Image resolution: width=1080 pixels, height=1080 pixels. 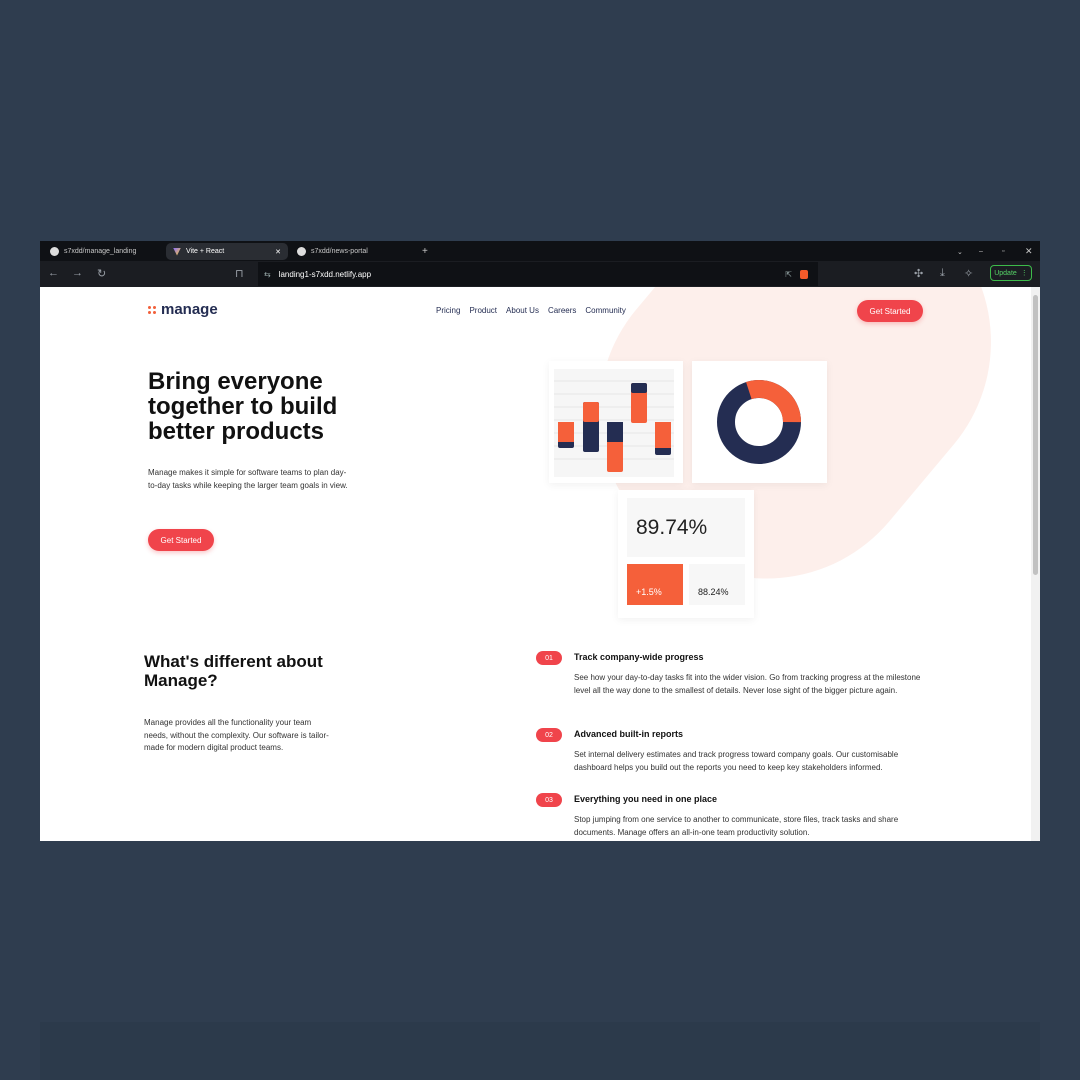 I want to click on background-band, so click(x=540, y=1051).